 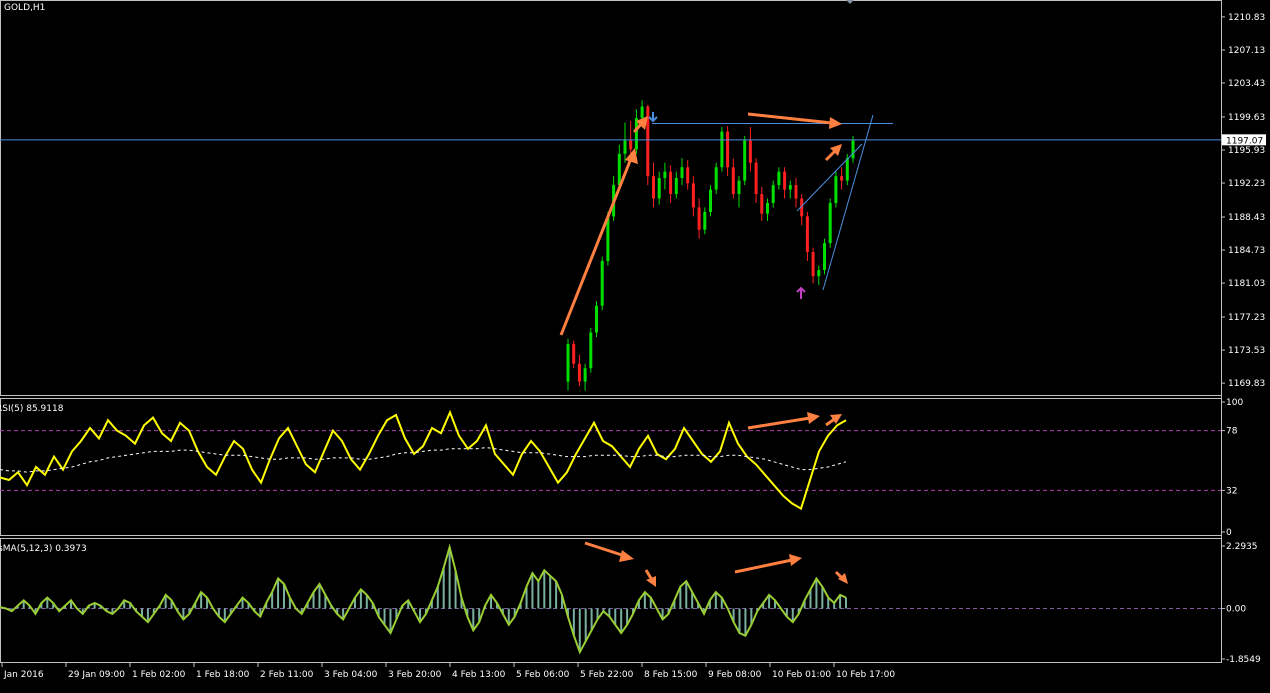 What do you see at coordinates (1232, 468) in the screenshot?
I see `rsi-axis: 100 78 32 0` at bounding box center [1232, 468].